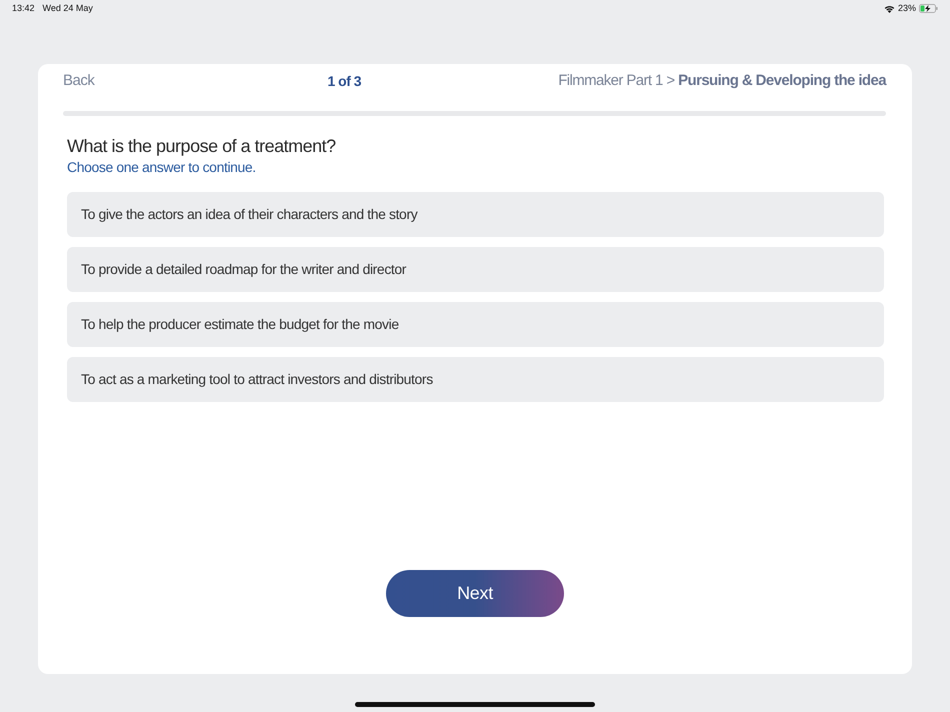  I want to click on answer-option: To help the producer estimate the budget for the movie, so click(475, 324).